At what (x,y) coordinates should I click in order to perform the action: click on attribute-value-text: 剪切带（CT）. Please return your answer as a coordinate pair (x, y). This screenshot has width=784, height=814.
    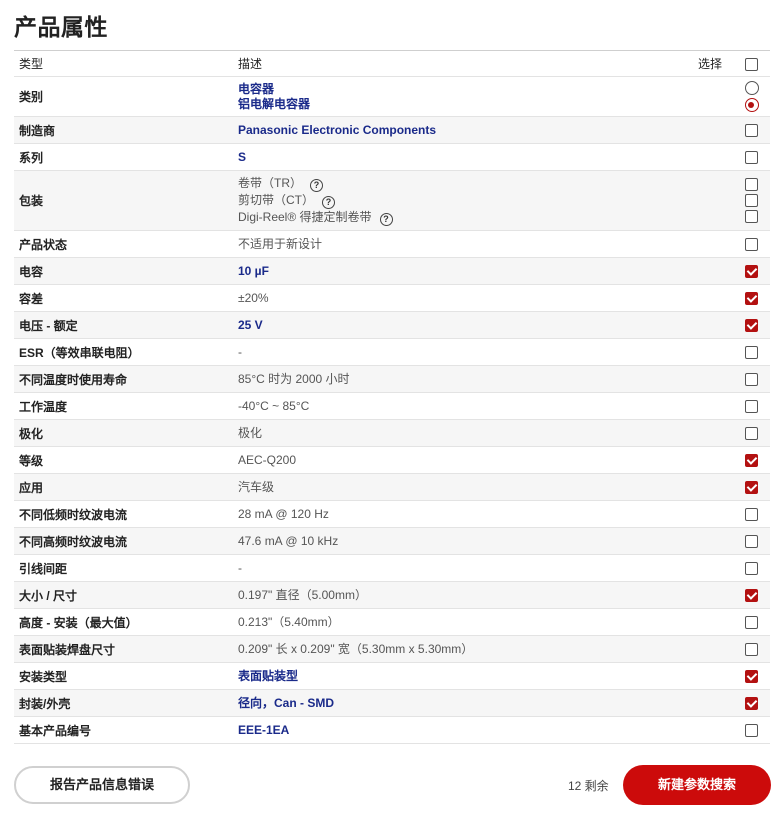
    Looking at the image, I should click on (276, 200).